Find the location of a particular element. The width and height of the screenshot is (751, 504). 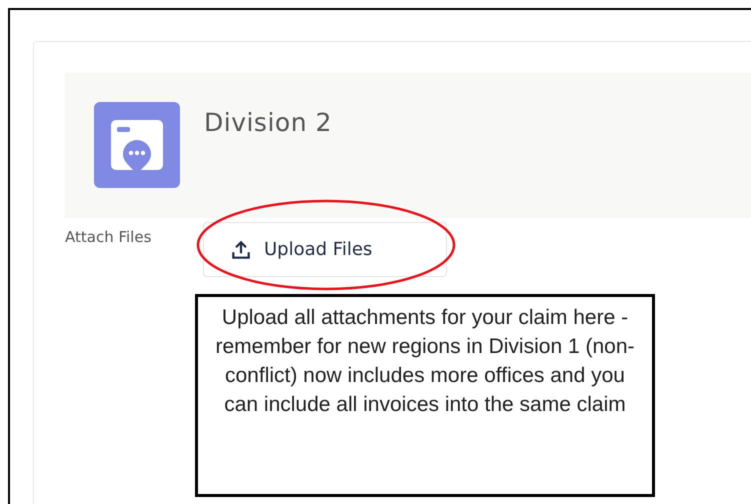

upload-files-button: Upload Files is located at coordinates (325, 249).